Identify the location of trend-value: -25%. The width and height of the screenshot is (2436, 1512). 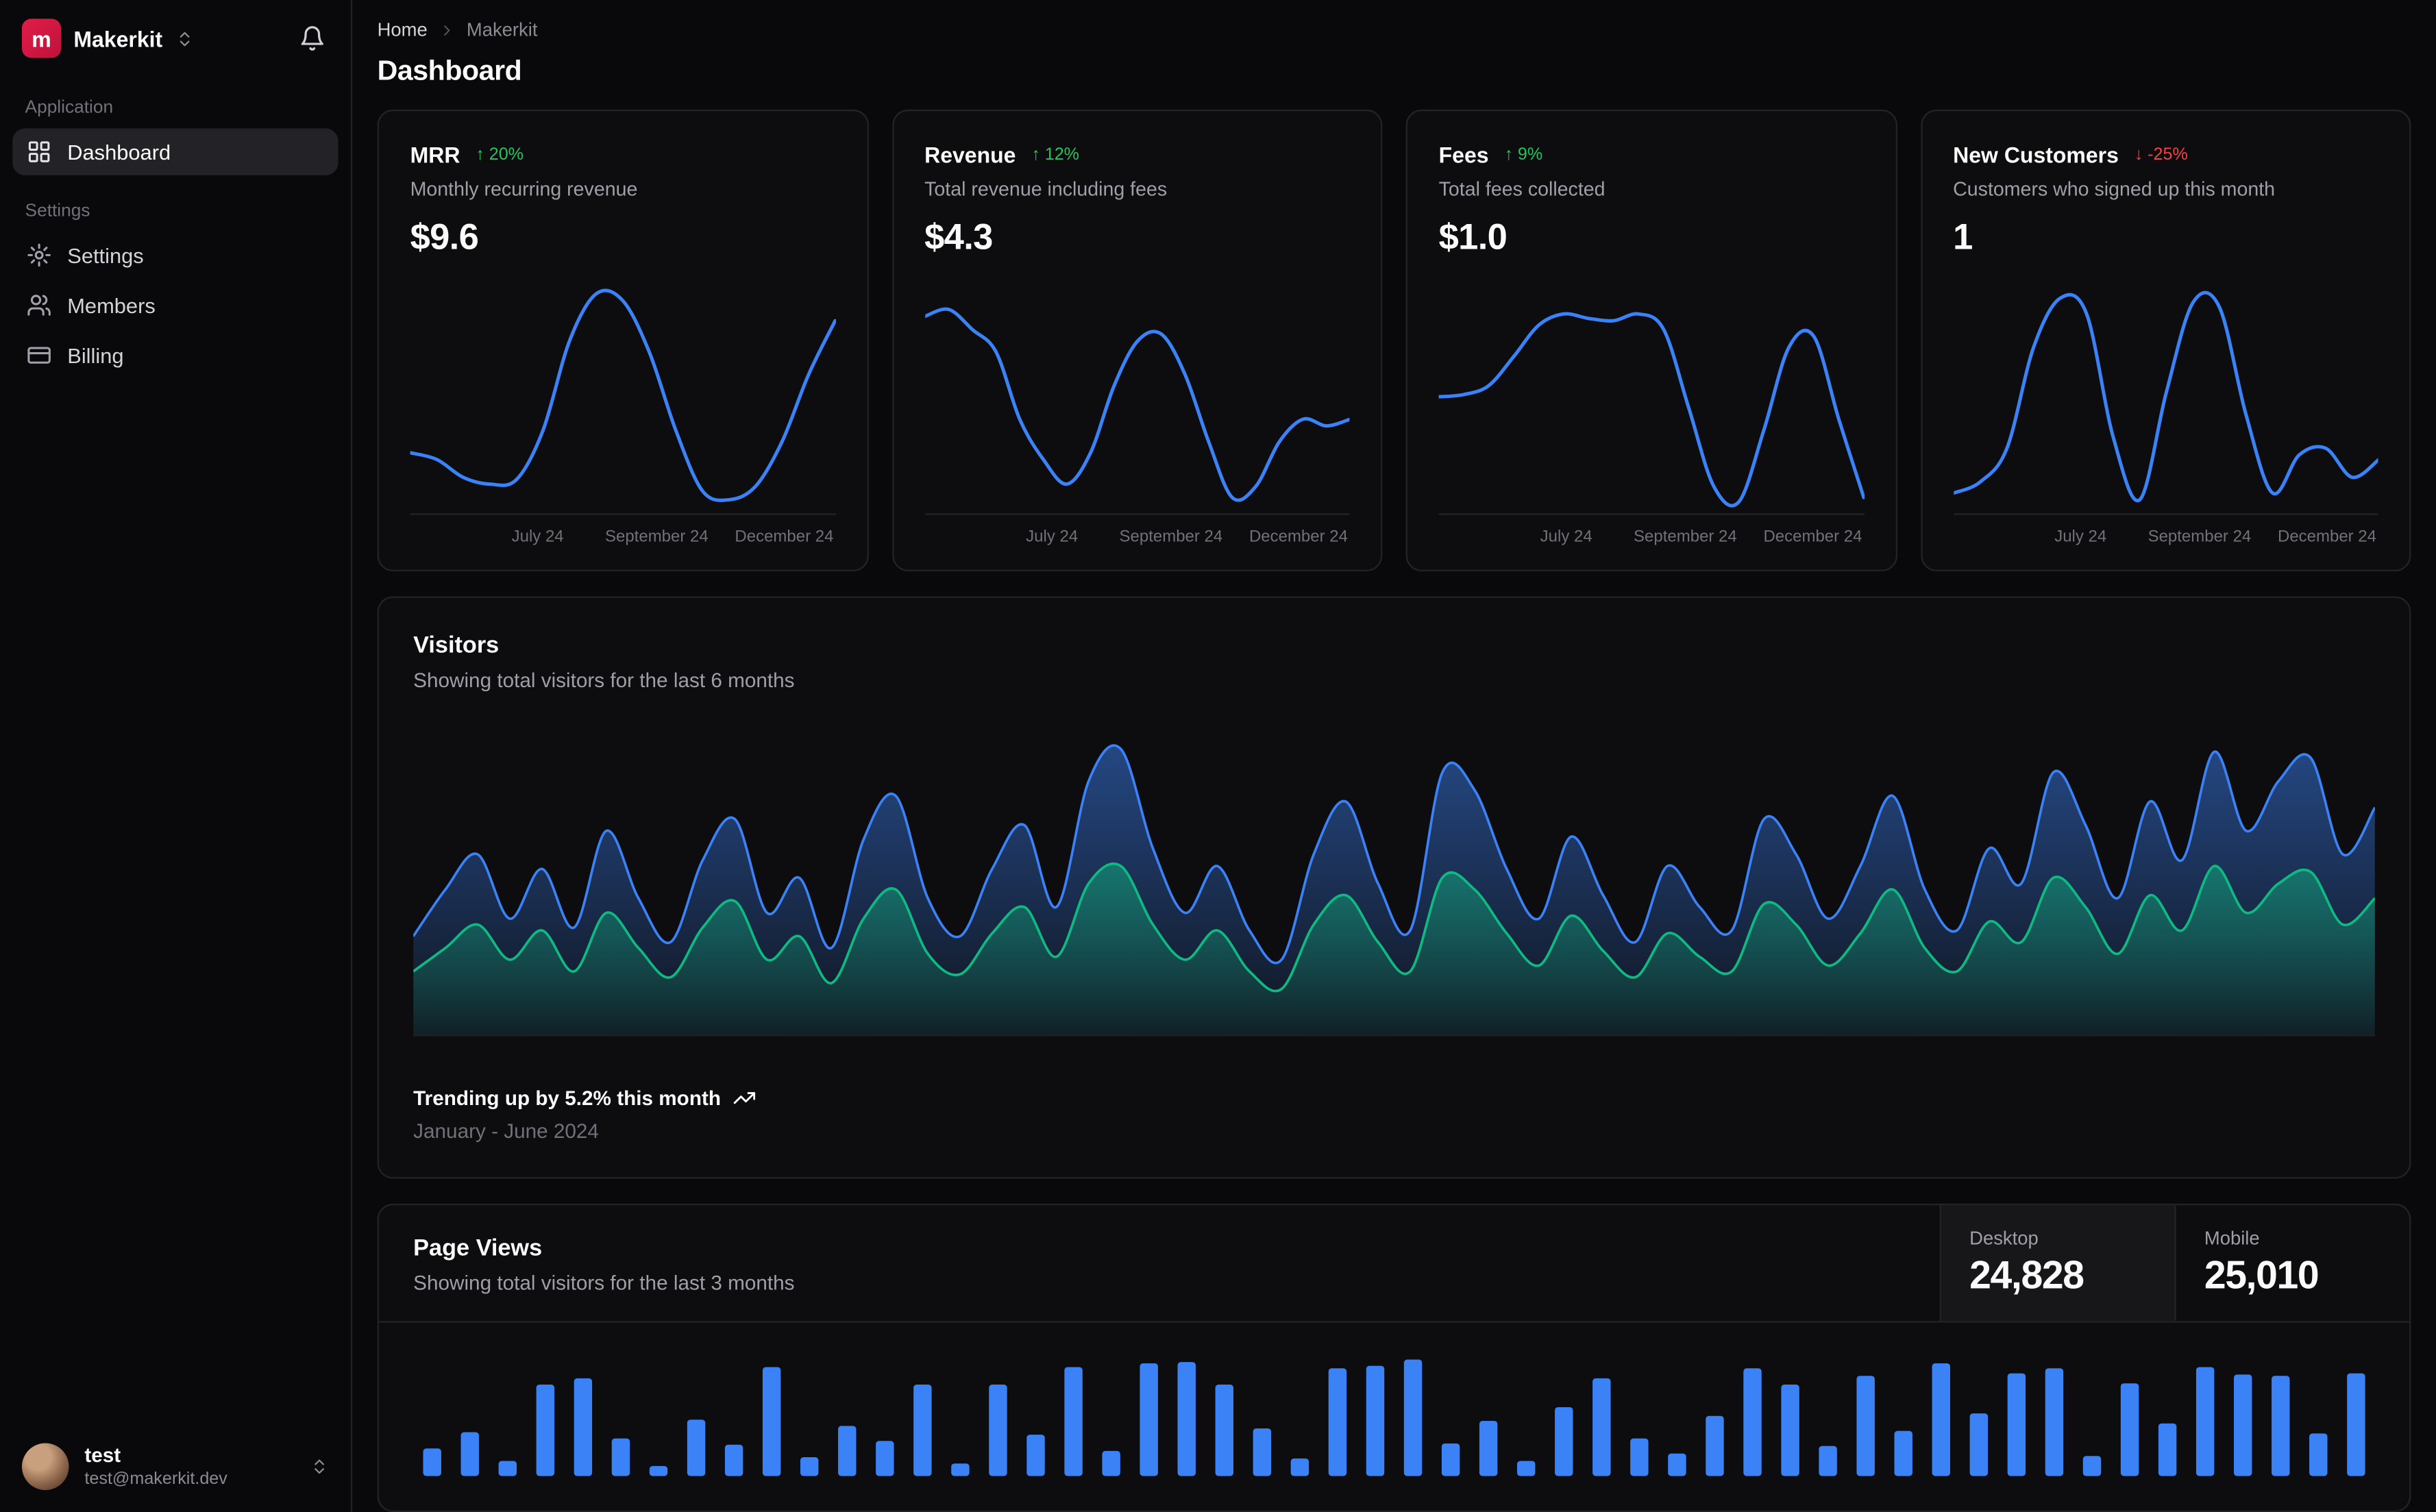
(2168, 155).